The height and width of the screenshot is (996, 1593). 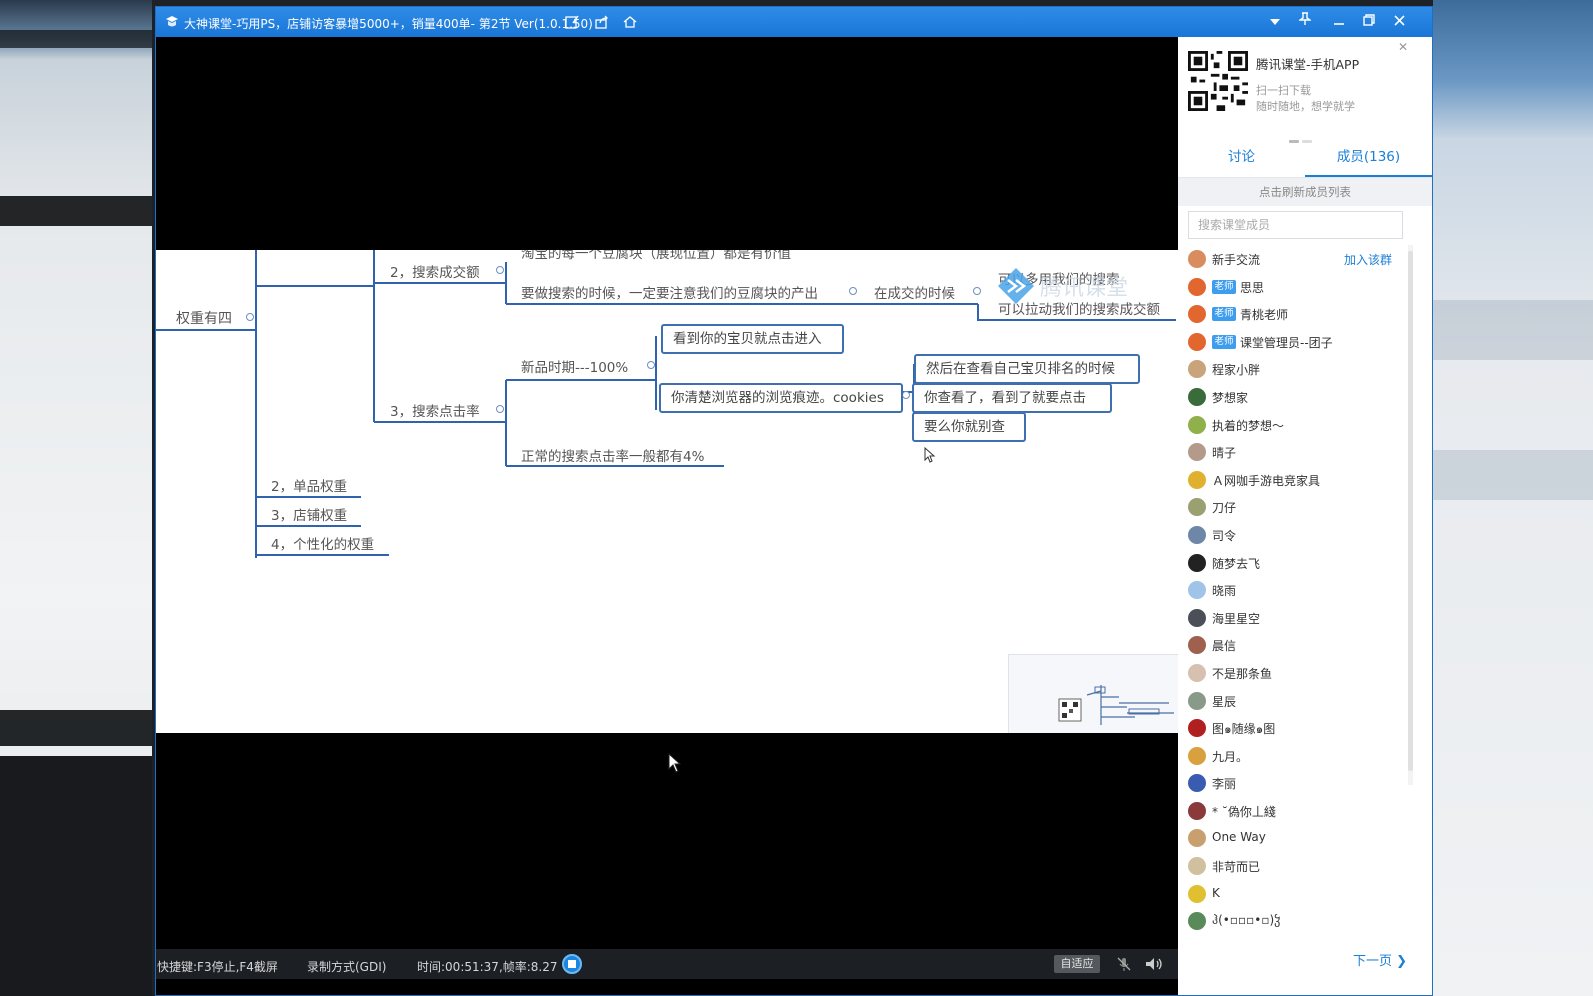 What do you see at coordinates (1403, 47) in the screenshot?
I see `promo-close-icon: ✕` at bounding box center [1403, 47].